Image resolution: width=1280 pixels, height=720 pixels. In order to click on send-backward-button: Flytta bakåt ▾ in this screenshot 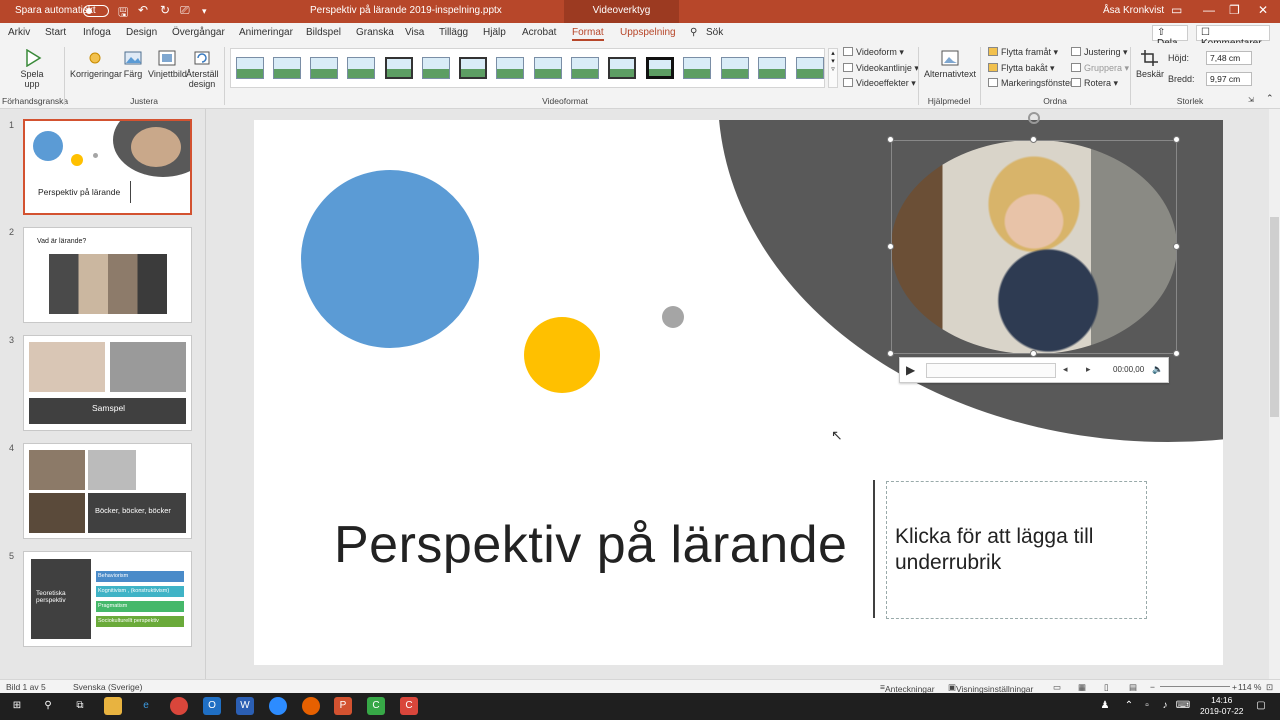, I will do `click(1021, 68)`.